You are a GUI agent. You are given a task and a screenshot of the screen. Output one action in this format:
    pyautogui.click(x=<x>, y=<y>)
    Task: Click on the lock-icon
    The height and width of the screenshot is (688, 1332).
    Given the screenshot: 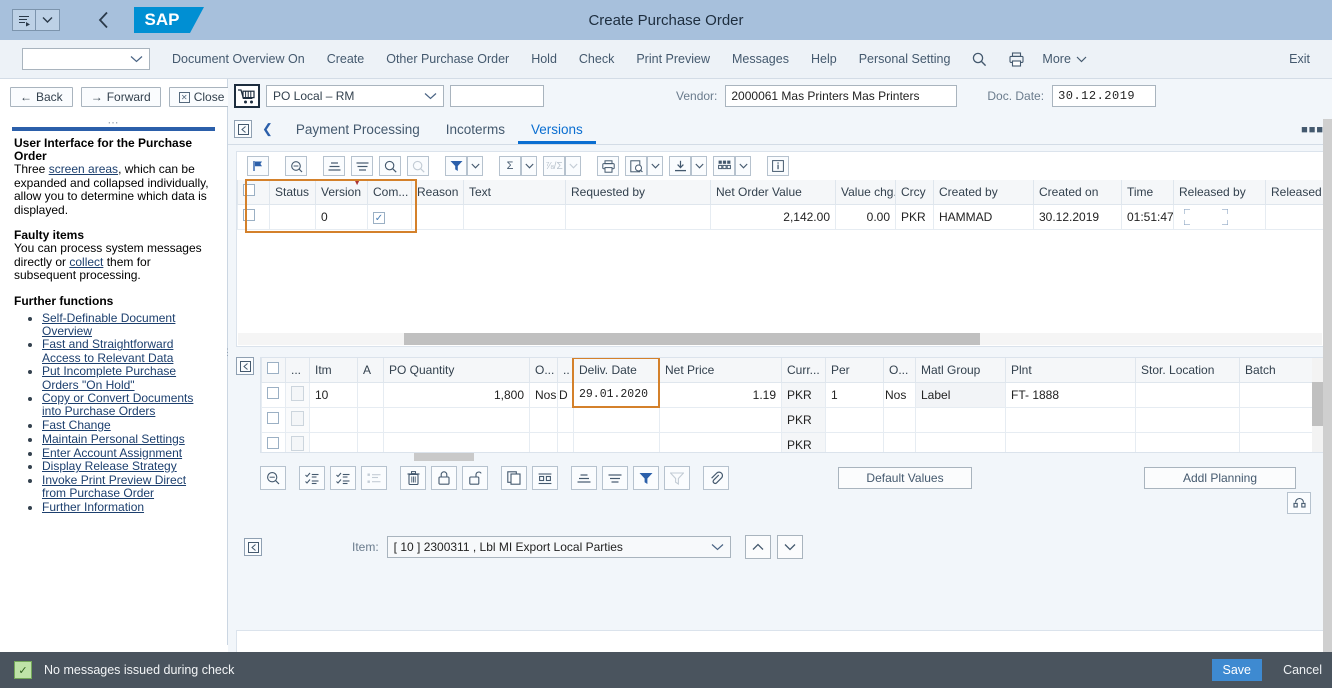 What is the action you would take?
    pyautogui.click(x=444, y=478)
    